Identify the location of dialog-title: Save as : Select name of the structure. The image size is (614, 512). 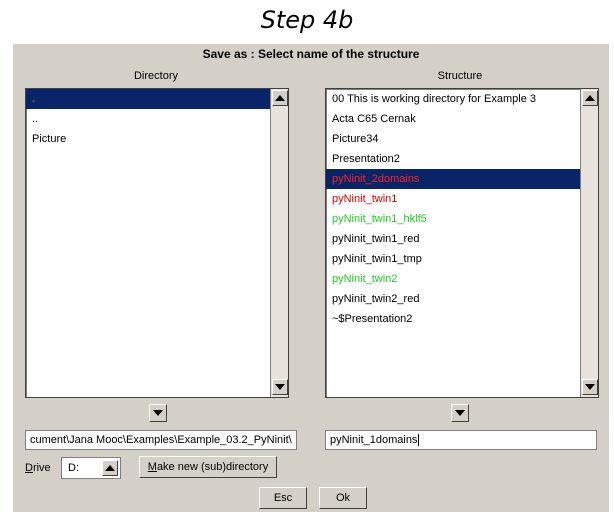
(311, 54).